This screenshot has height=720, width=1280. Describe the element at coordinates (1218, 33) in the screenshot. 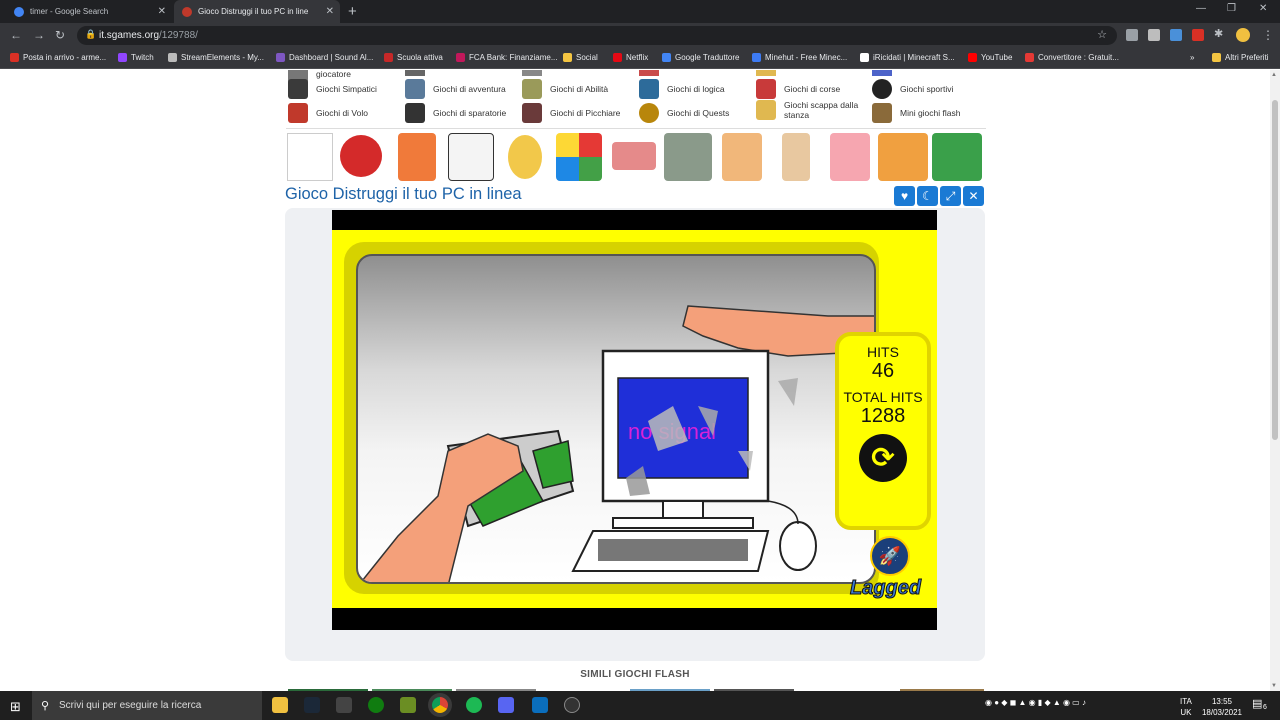

I see `puzzle-icon: ✱` at that location.